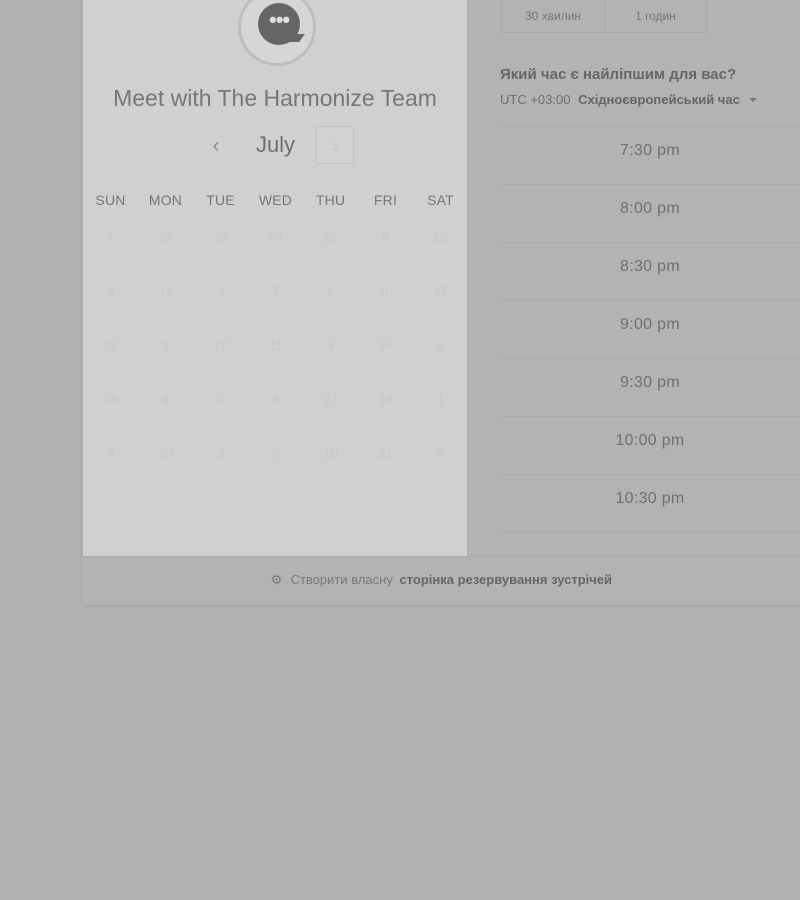 This screenshot has height=900, width=800. Describe the element at coordinates (655, 16) in the screenshot. I see `duration-1-hour-tab: 1 годин` at that location.